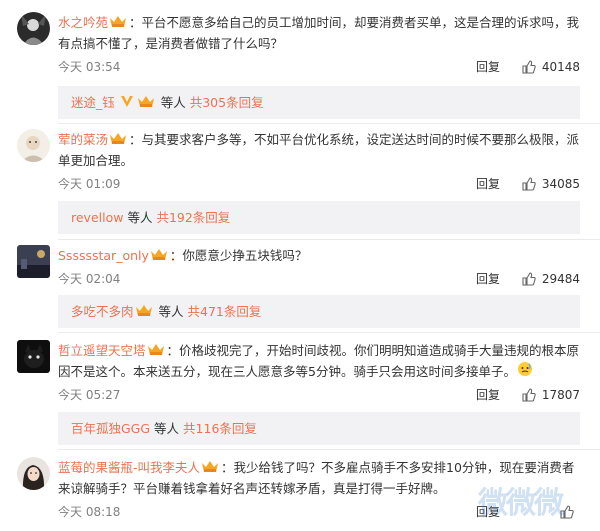  I want to click on timestamp: 今天 01:09, so click(89, 184).